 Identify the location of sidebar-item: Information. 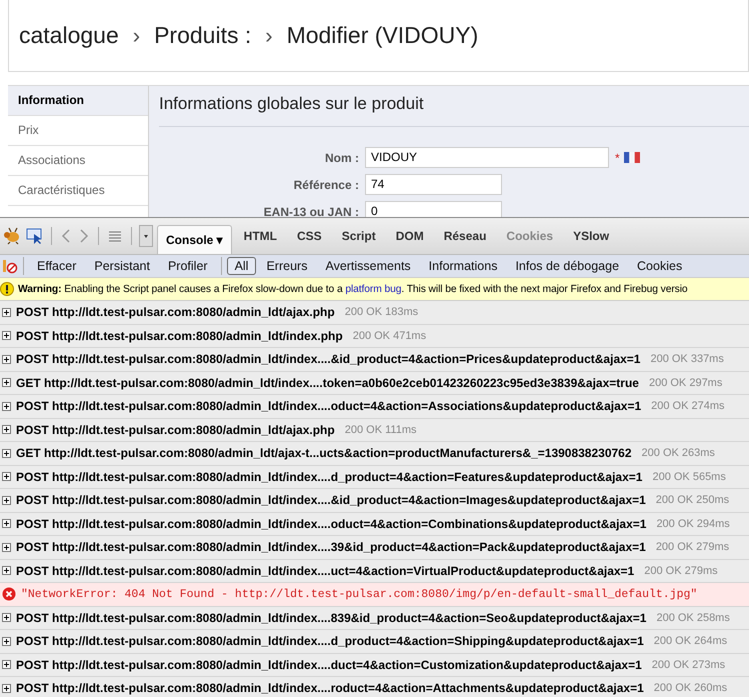
(78, 101).